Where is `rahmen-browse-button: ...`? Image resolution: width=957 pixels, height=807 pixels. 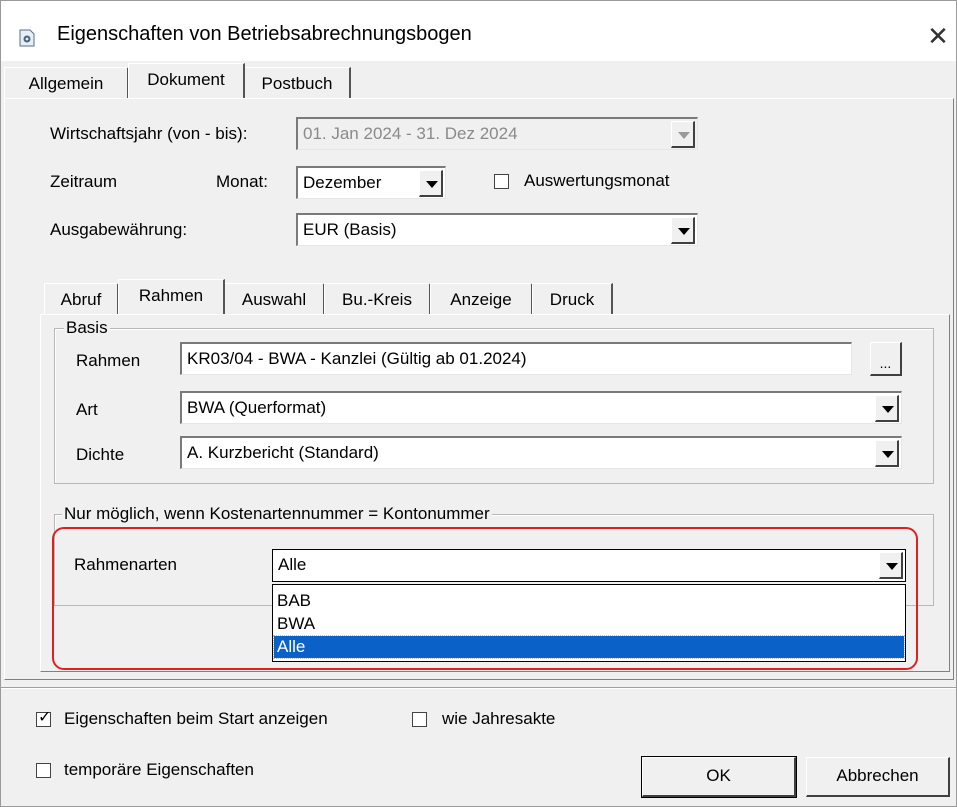 rahmen-browse-button: ... is located at coordinates (886, 359).